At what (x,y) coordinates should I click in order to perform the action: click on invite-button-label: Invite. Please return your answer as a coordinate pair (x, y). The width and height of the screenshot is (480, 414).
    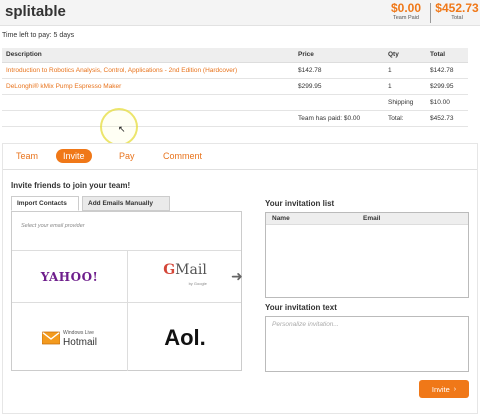
    Looking at the image, I should click on (440, 389).